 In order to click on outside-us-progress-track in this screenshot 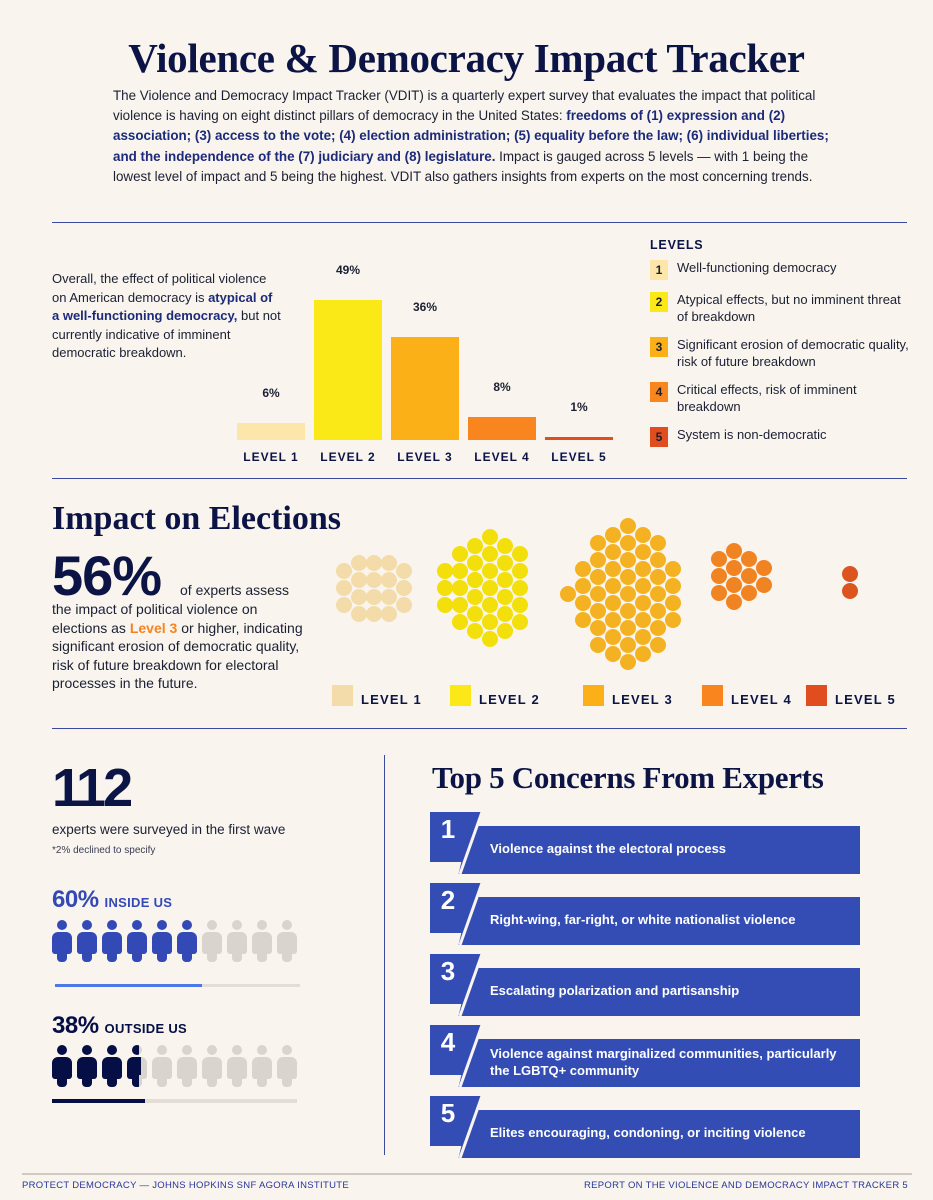, I will do `click(174, 1101)`.